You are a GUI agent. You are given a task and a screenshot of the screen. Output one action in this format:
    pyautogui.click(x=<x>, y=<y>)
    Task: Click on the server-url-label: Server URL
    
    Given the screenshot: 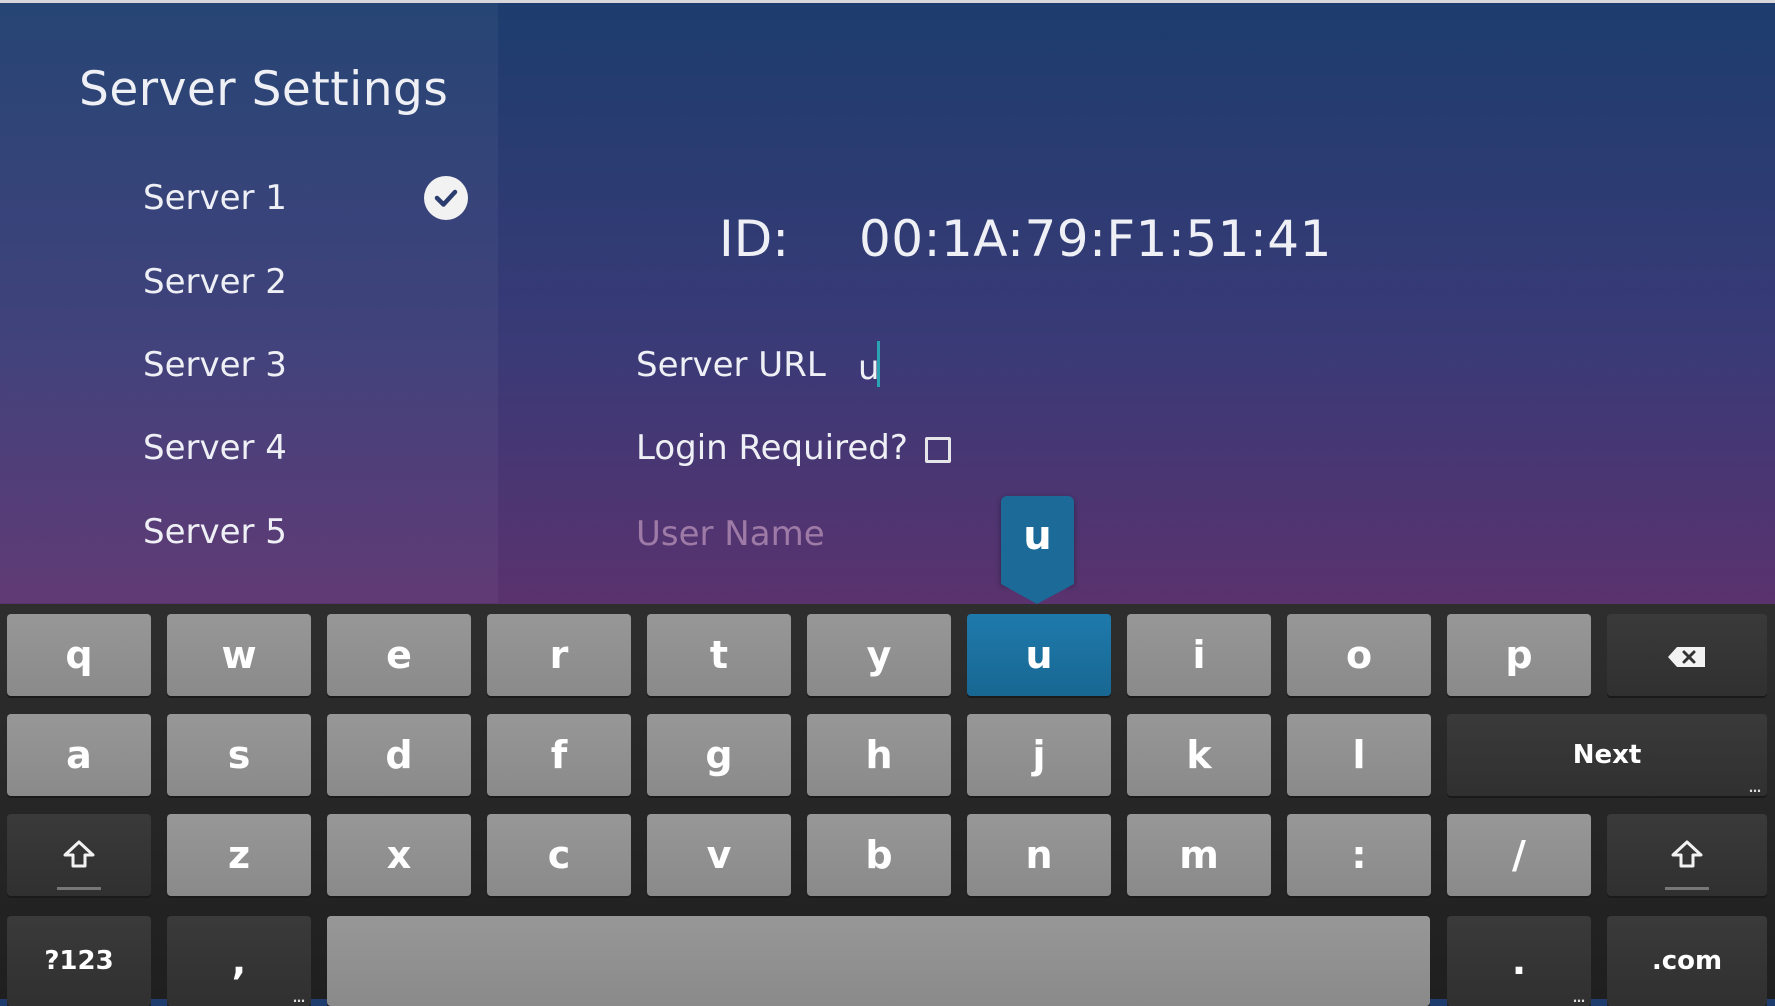 What is the action you would take?
    pyautogui.click(x=731, y=365)
    